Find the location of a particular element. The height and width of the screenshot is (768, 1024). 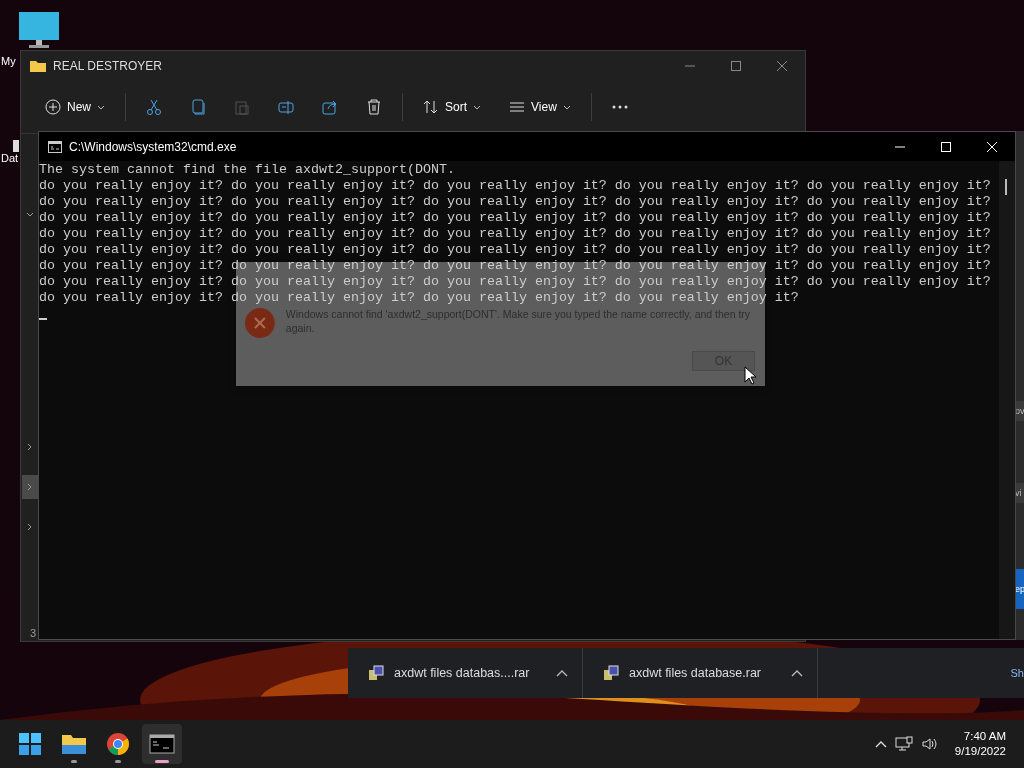

window-title: C:\Windows\system32\cmd.exe is located at coordinates (153, 146).